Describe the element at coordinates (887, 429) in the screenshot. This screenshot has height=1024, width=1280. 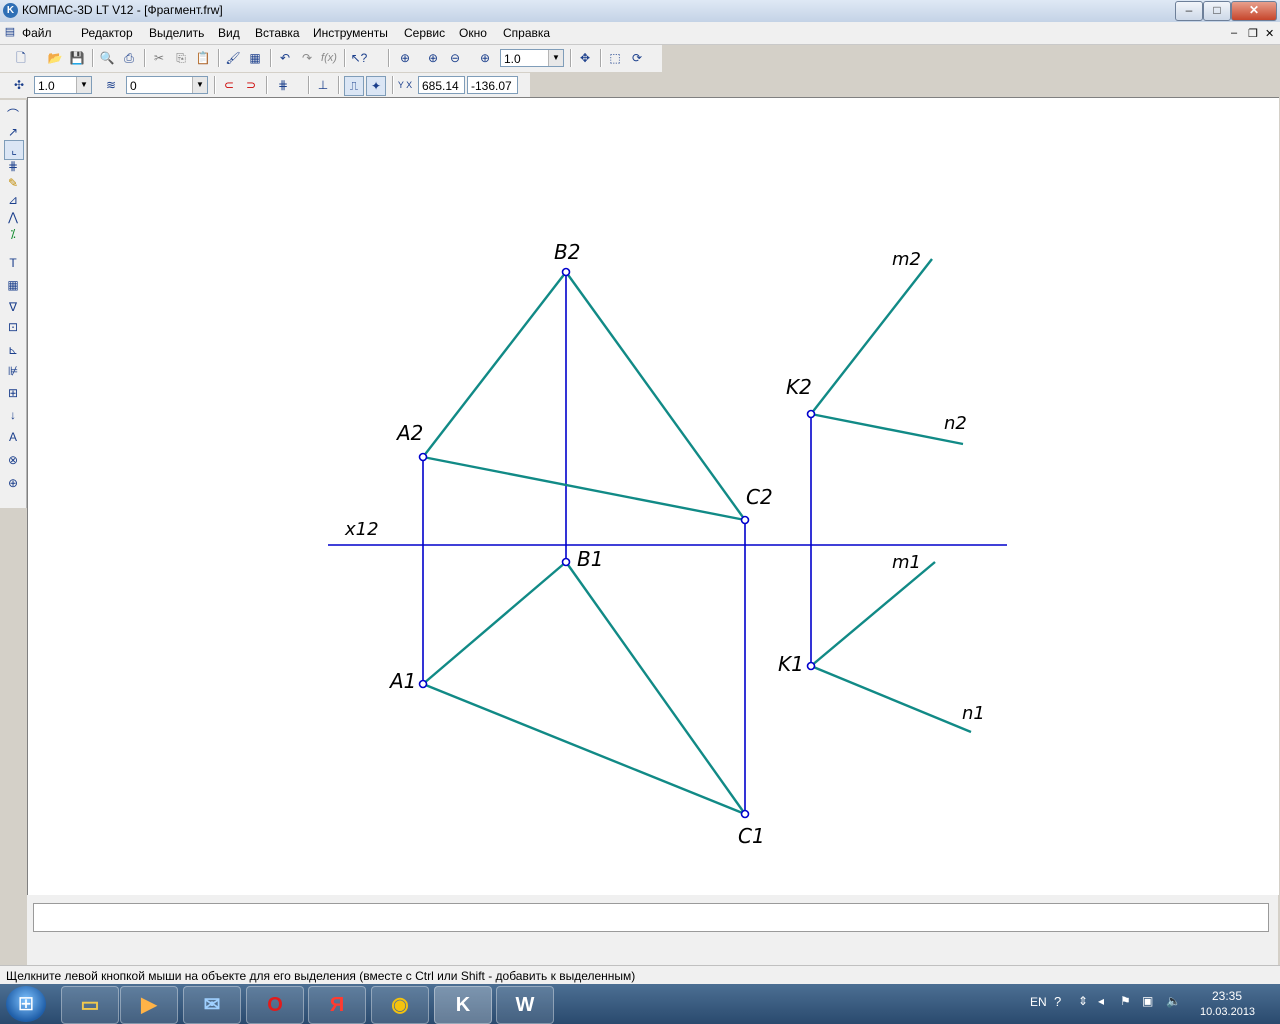
I see `line-n2` at that location.